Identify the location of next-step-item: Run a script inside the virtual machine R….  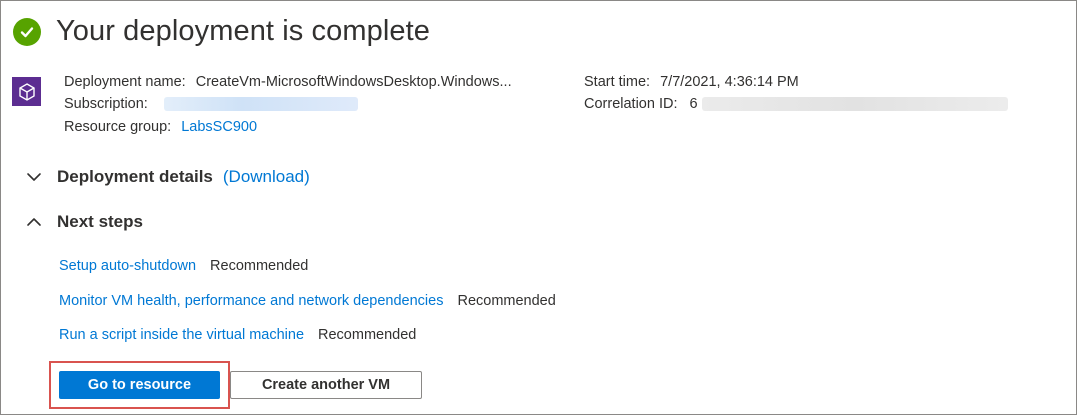
(237, 335).